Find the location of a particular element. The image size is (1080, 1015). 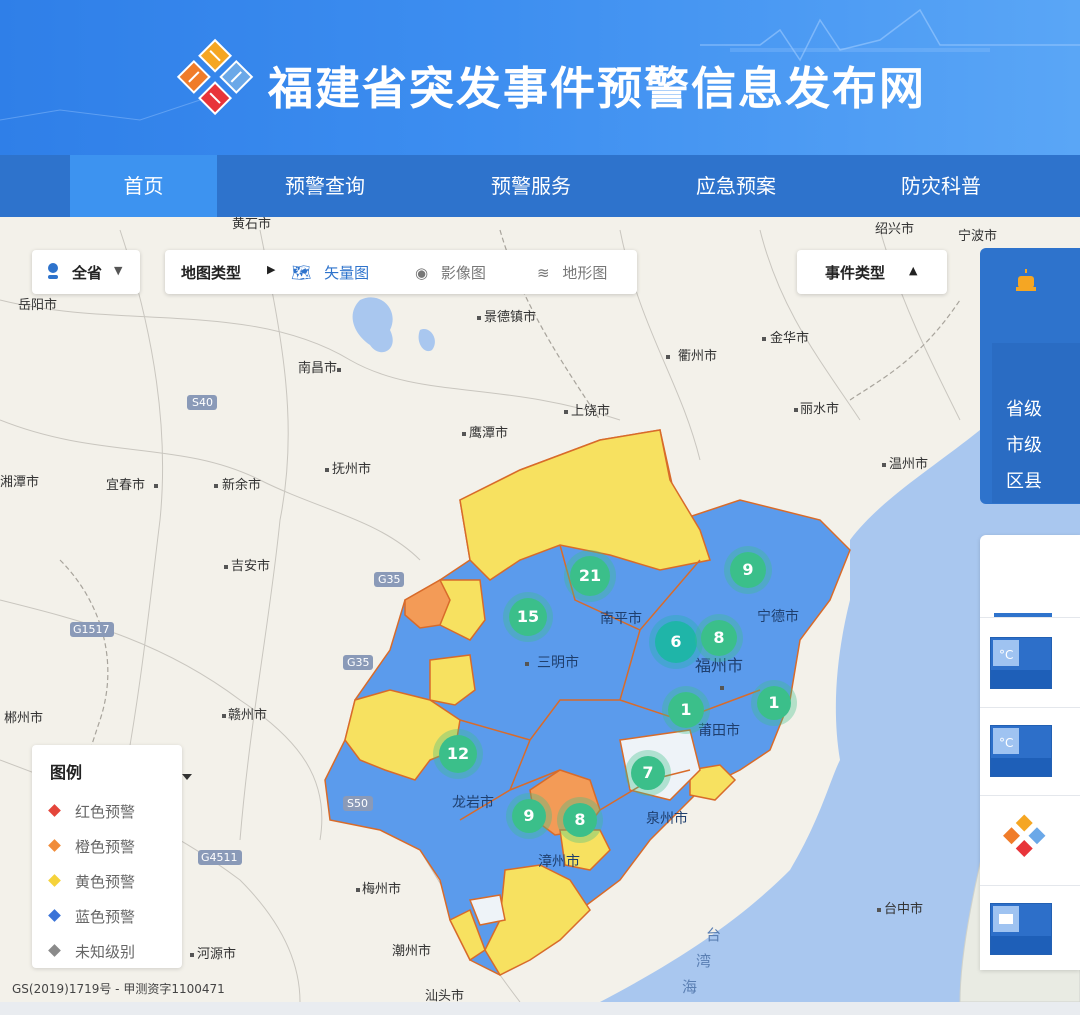

terrain-map-label: 地形图 is located at coordinates (585, 273).